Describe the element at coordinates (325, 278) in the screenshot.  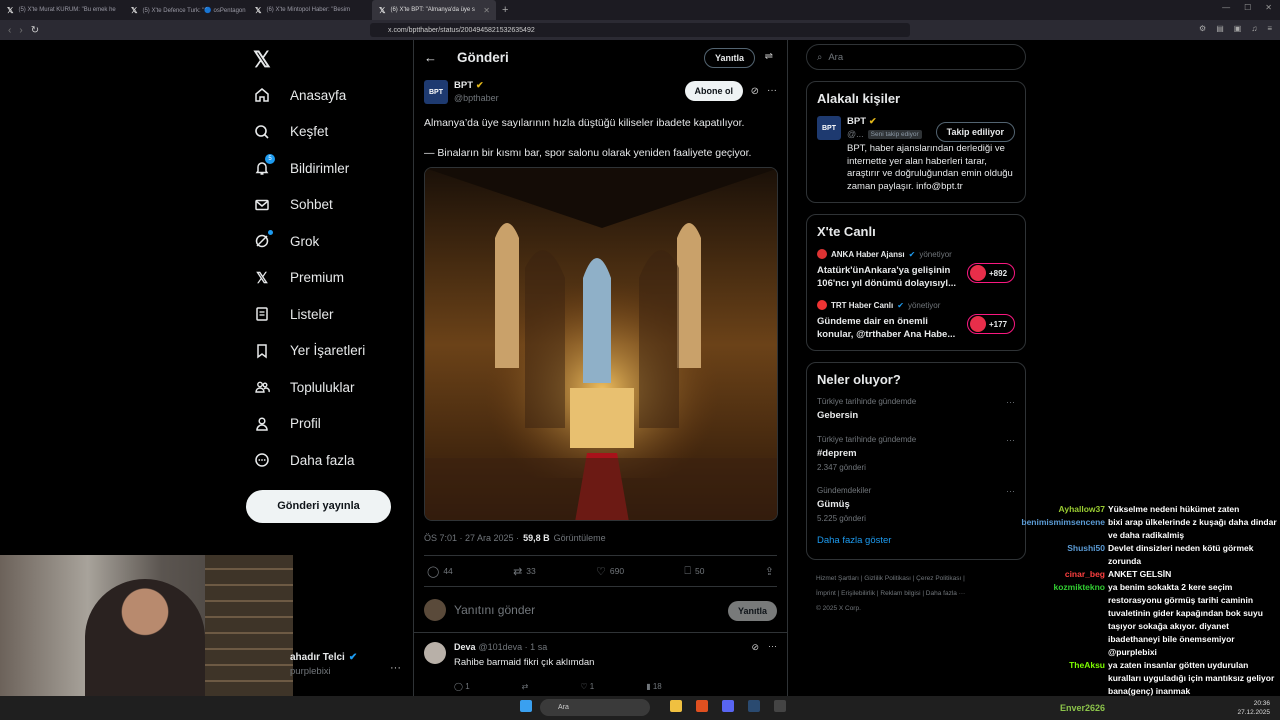
I see `sidebar-item-premium: 𝕏 Premium` at that location.